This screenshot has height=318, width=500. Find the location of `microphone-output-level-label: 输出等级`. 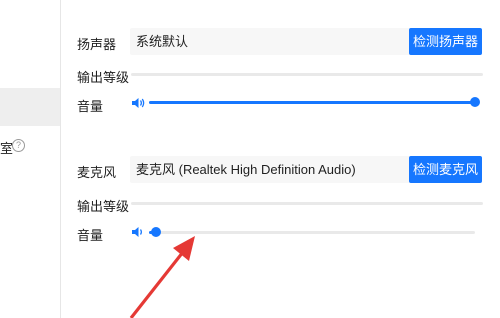

microphone-output-level-label: 输出等级 is located at coordinates (103, 206).